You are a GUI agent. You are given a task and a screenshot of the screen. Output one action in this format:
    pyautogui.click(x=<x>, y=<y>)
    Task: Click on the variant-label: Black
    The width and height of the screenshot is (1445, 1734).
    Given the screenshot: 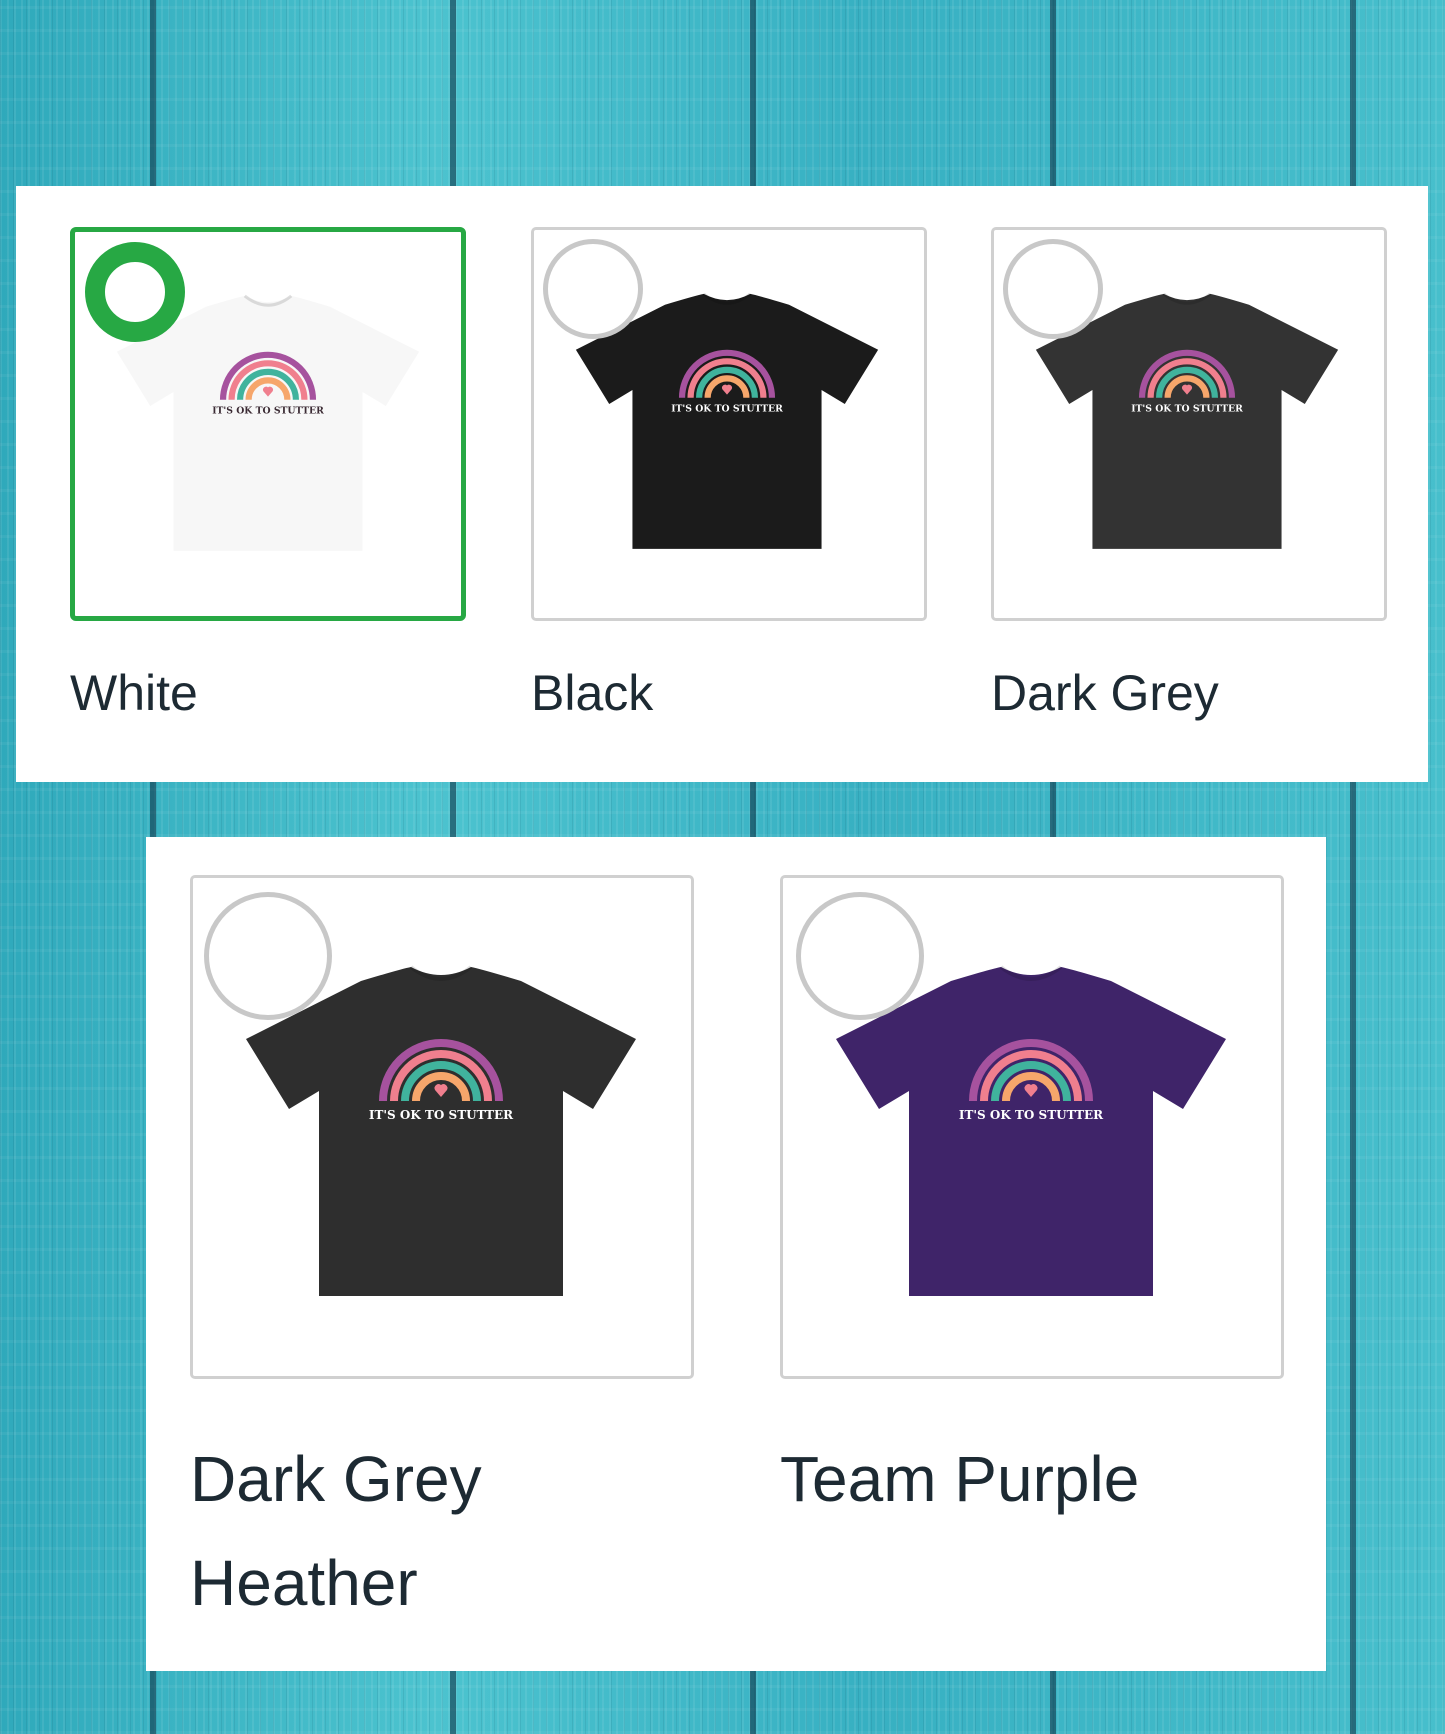 What is the action you would take?
    pyautogui.click(x=592, y=693)
    